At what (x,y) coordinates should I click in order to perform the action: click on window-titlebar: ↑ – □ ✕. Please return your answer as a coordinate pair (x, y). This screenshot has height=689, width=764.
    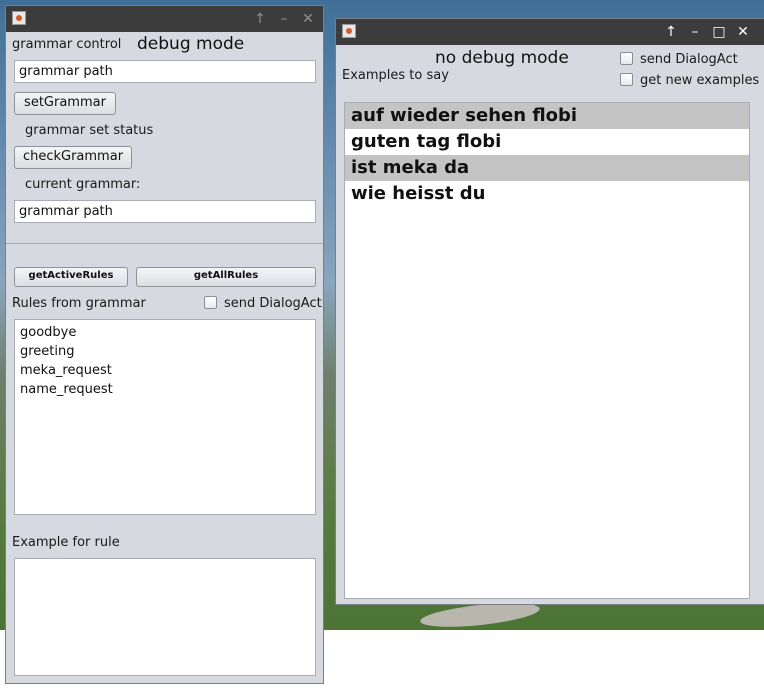
    Looking at the image, I should click on (550, 32).